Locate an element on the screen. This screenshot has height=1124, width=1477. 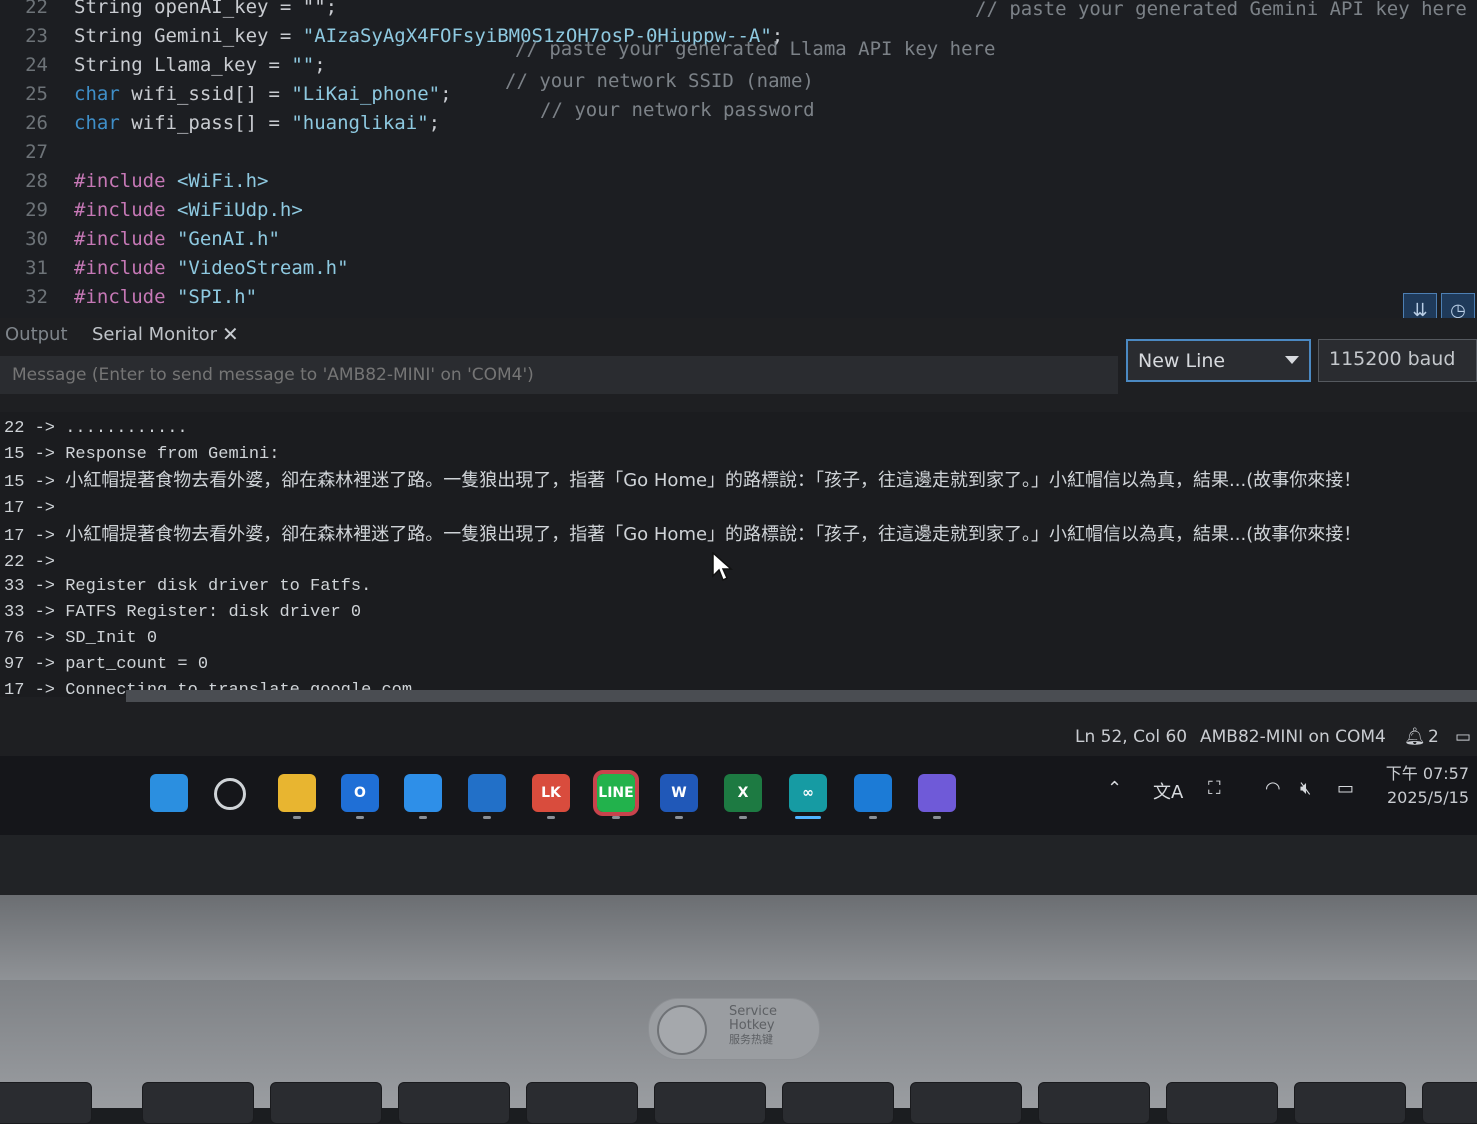
code-line: 32 #include "SPI.h" is located at coordinates (128, 297).